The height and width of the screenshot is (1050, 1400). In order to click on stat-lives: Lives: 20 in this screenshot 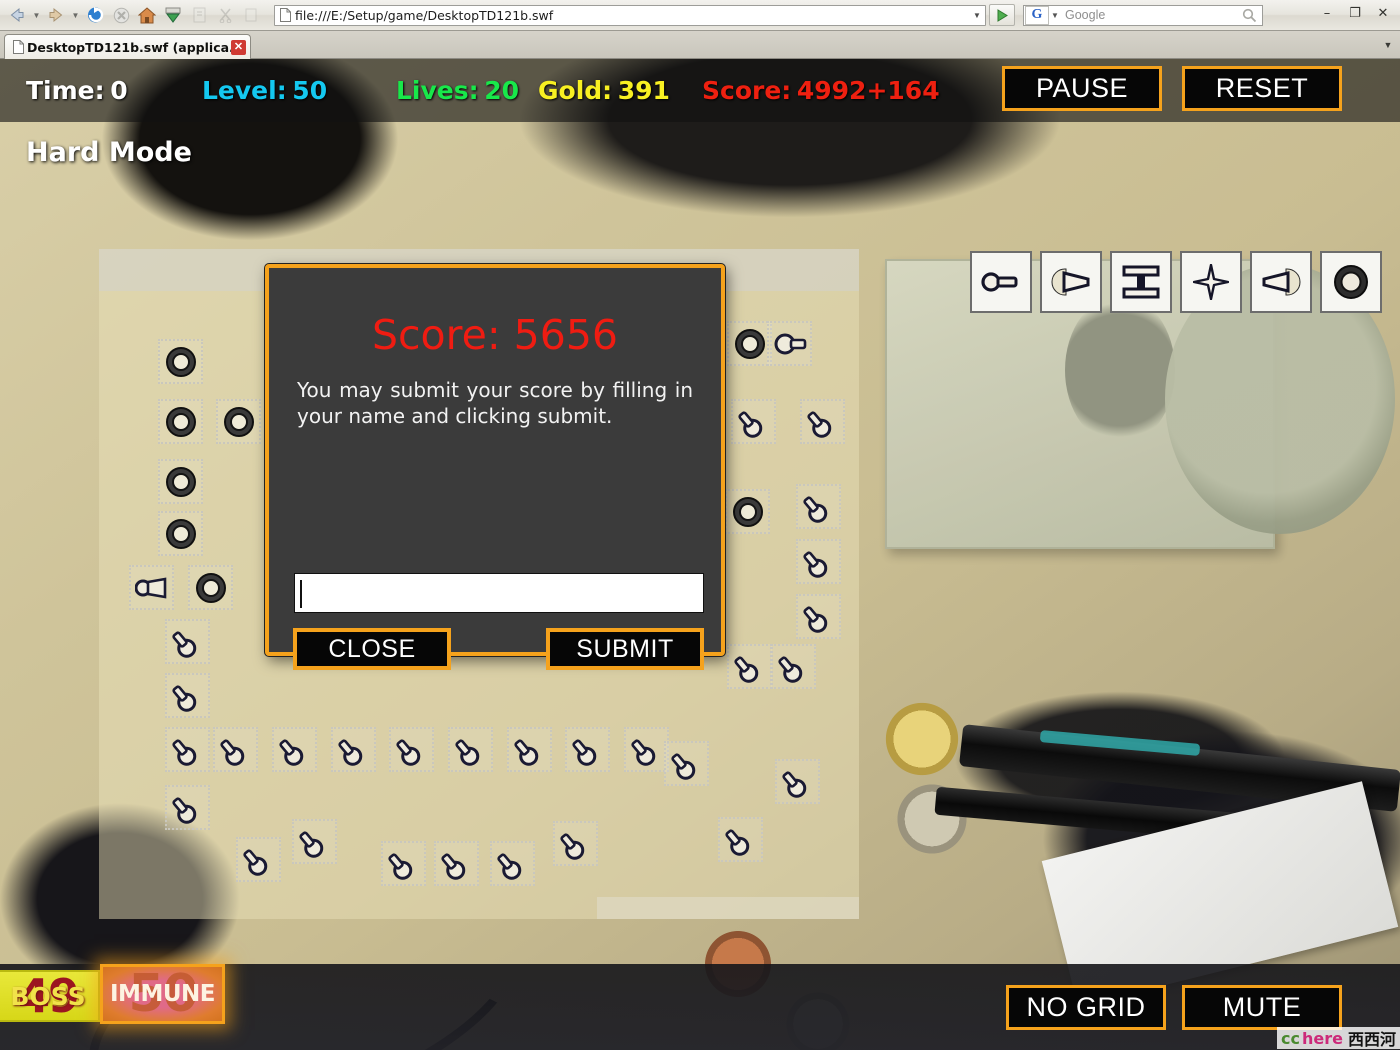, I will do `click(457, 90)`.